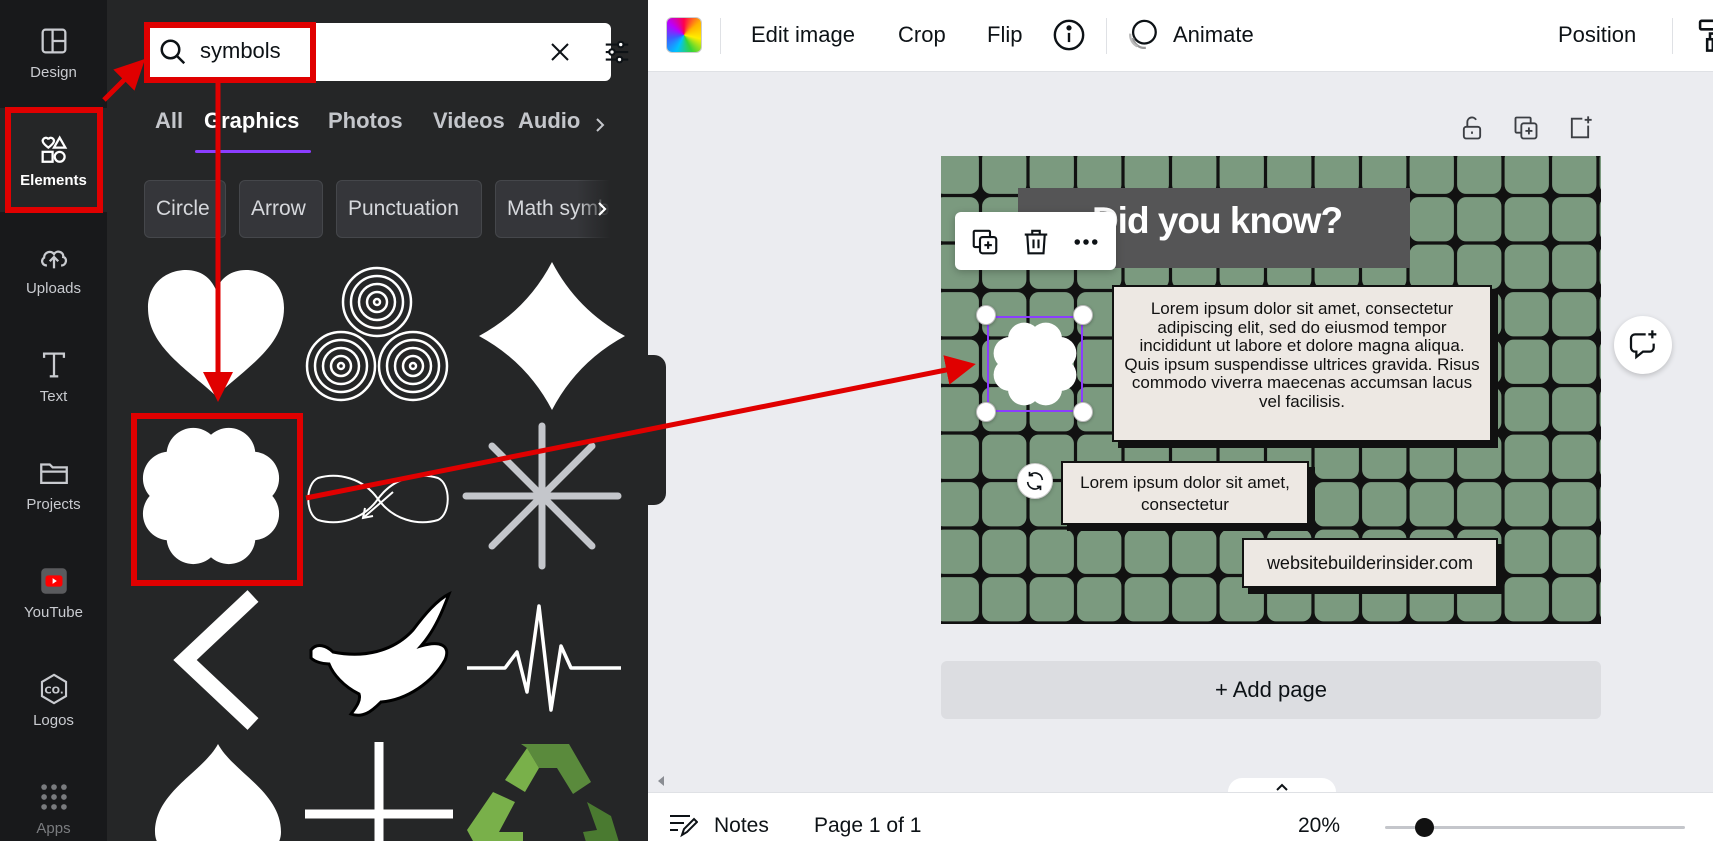 Image resolution: width=1713 pixels, height=841 pixels. I want to click on clover-icon, so click(211, 496).